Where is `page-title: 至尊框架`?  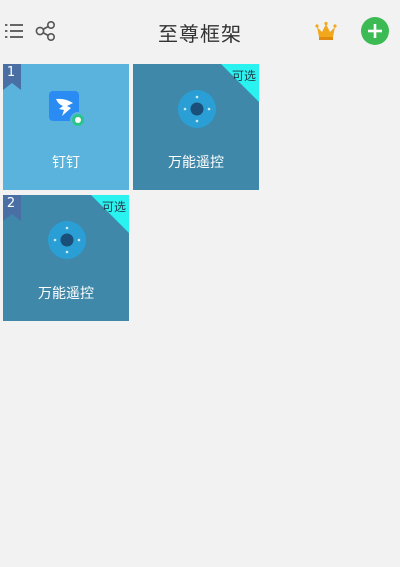
page-title: 至尊框架 is located at coordinates (200, 34).